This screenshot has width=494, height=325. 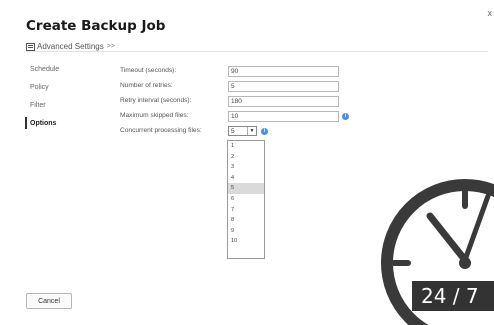 I want to click on concurrent-select: 5 ▼, so click(x=242, y=131).